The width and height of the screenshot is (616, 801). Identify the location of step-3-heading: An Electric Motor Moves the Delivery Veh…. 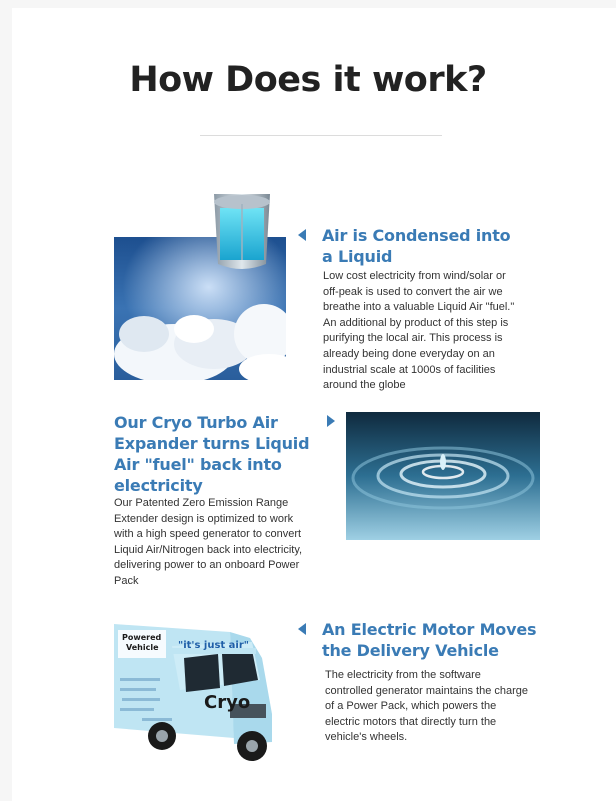
(429, 640).